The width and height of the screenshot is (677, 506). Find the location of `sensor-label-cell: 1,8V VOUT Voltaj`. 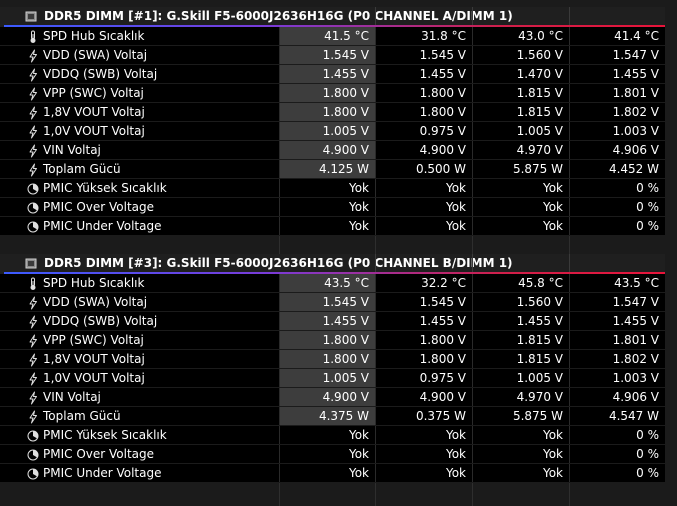

sensor-label-cell: 1,8V VOUT Voltaj is located at coordinates (139, 112).